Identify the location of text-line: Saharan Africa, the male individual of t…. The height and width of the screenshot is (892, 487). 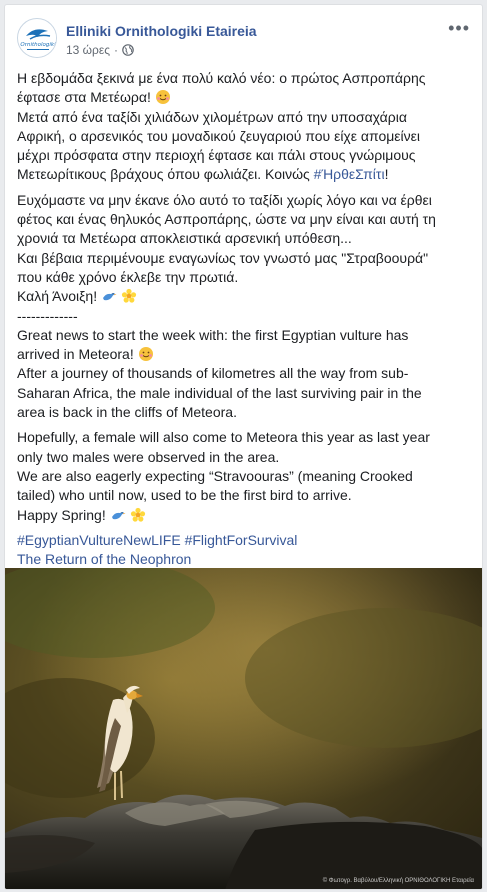
(219, 392).